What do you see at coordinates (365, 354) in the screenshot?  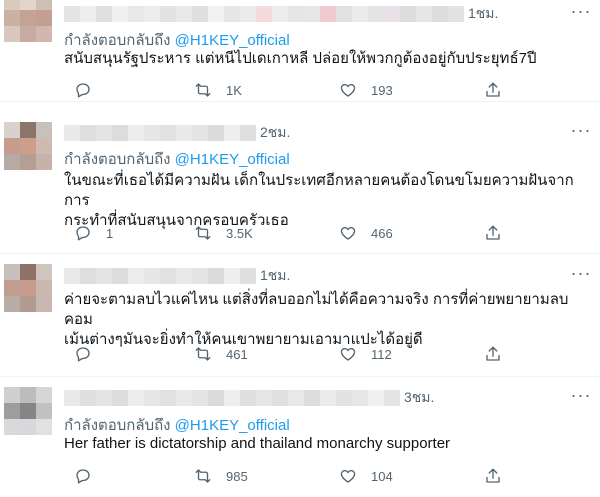 I see `like-button: 112` at bounding box center [365, 354].